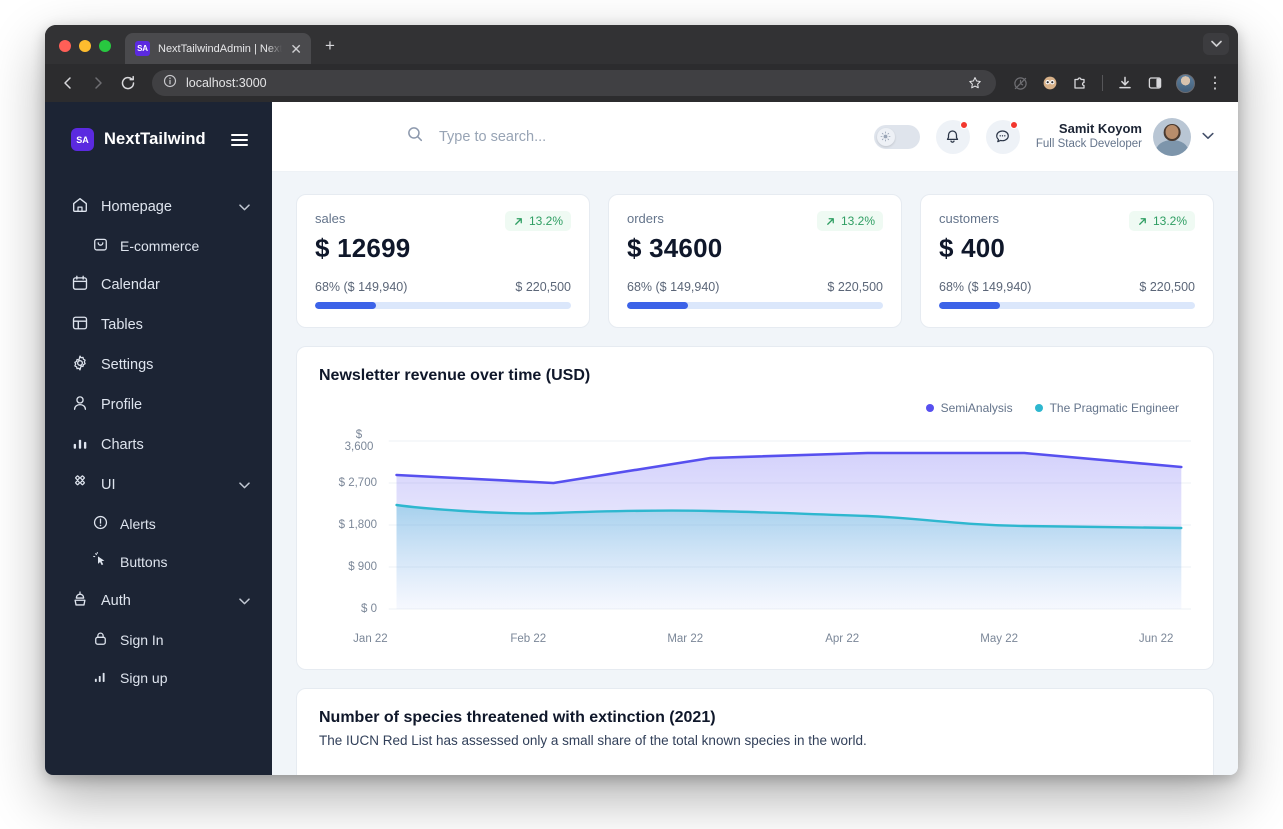 Image resolution: width=1283 pixels, height=829 pixels. What do you see at coordinates (128, 83) in the screenshot?
I see `reload-icon` at bounding box center [128, 83].